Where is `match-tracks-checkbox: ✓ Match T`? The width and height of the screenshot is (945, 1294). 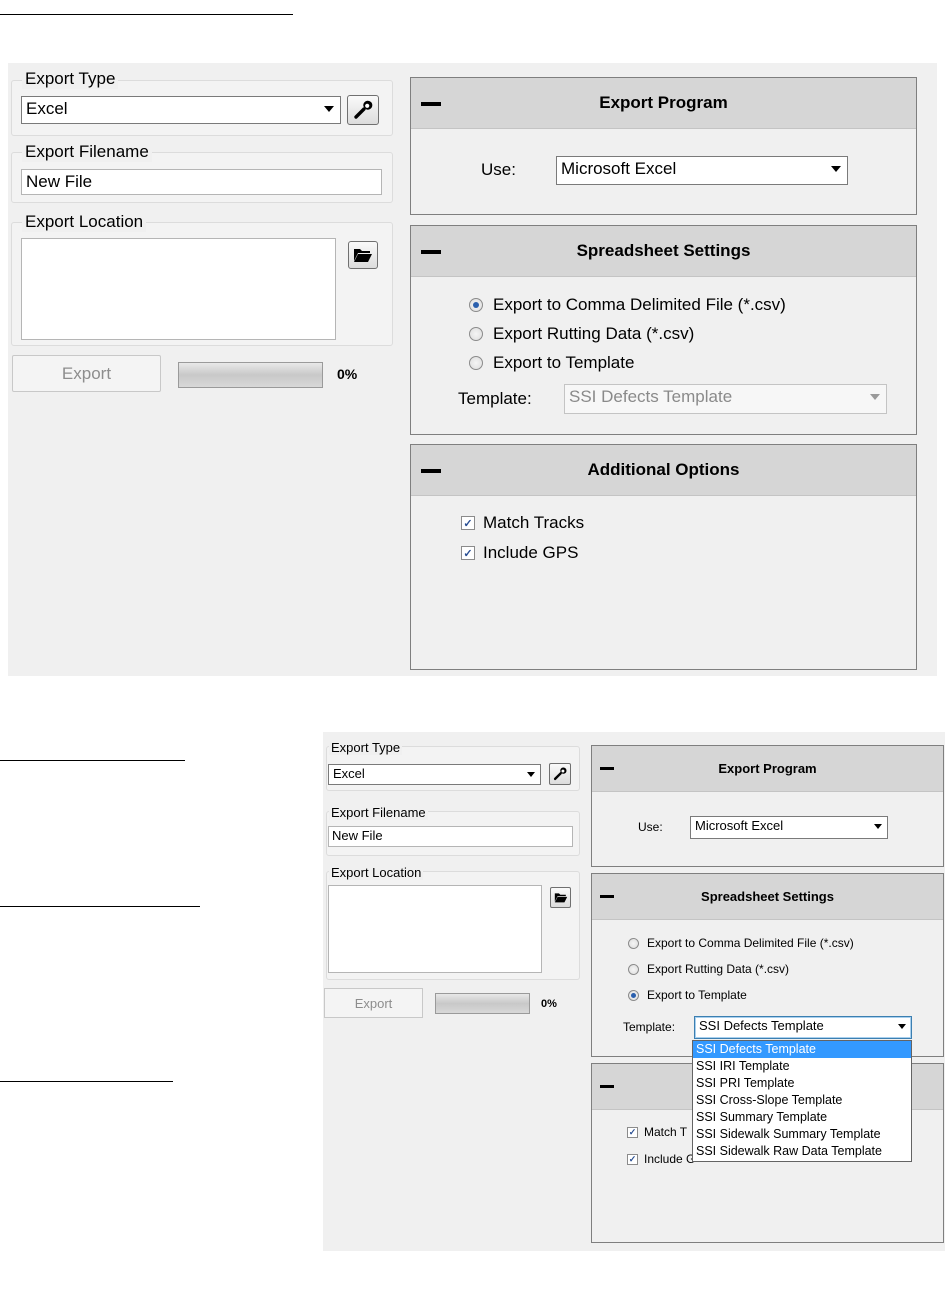 match-tracks-checkbox: ✓ Match T is located at coordinates (657, 1132).